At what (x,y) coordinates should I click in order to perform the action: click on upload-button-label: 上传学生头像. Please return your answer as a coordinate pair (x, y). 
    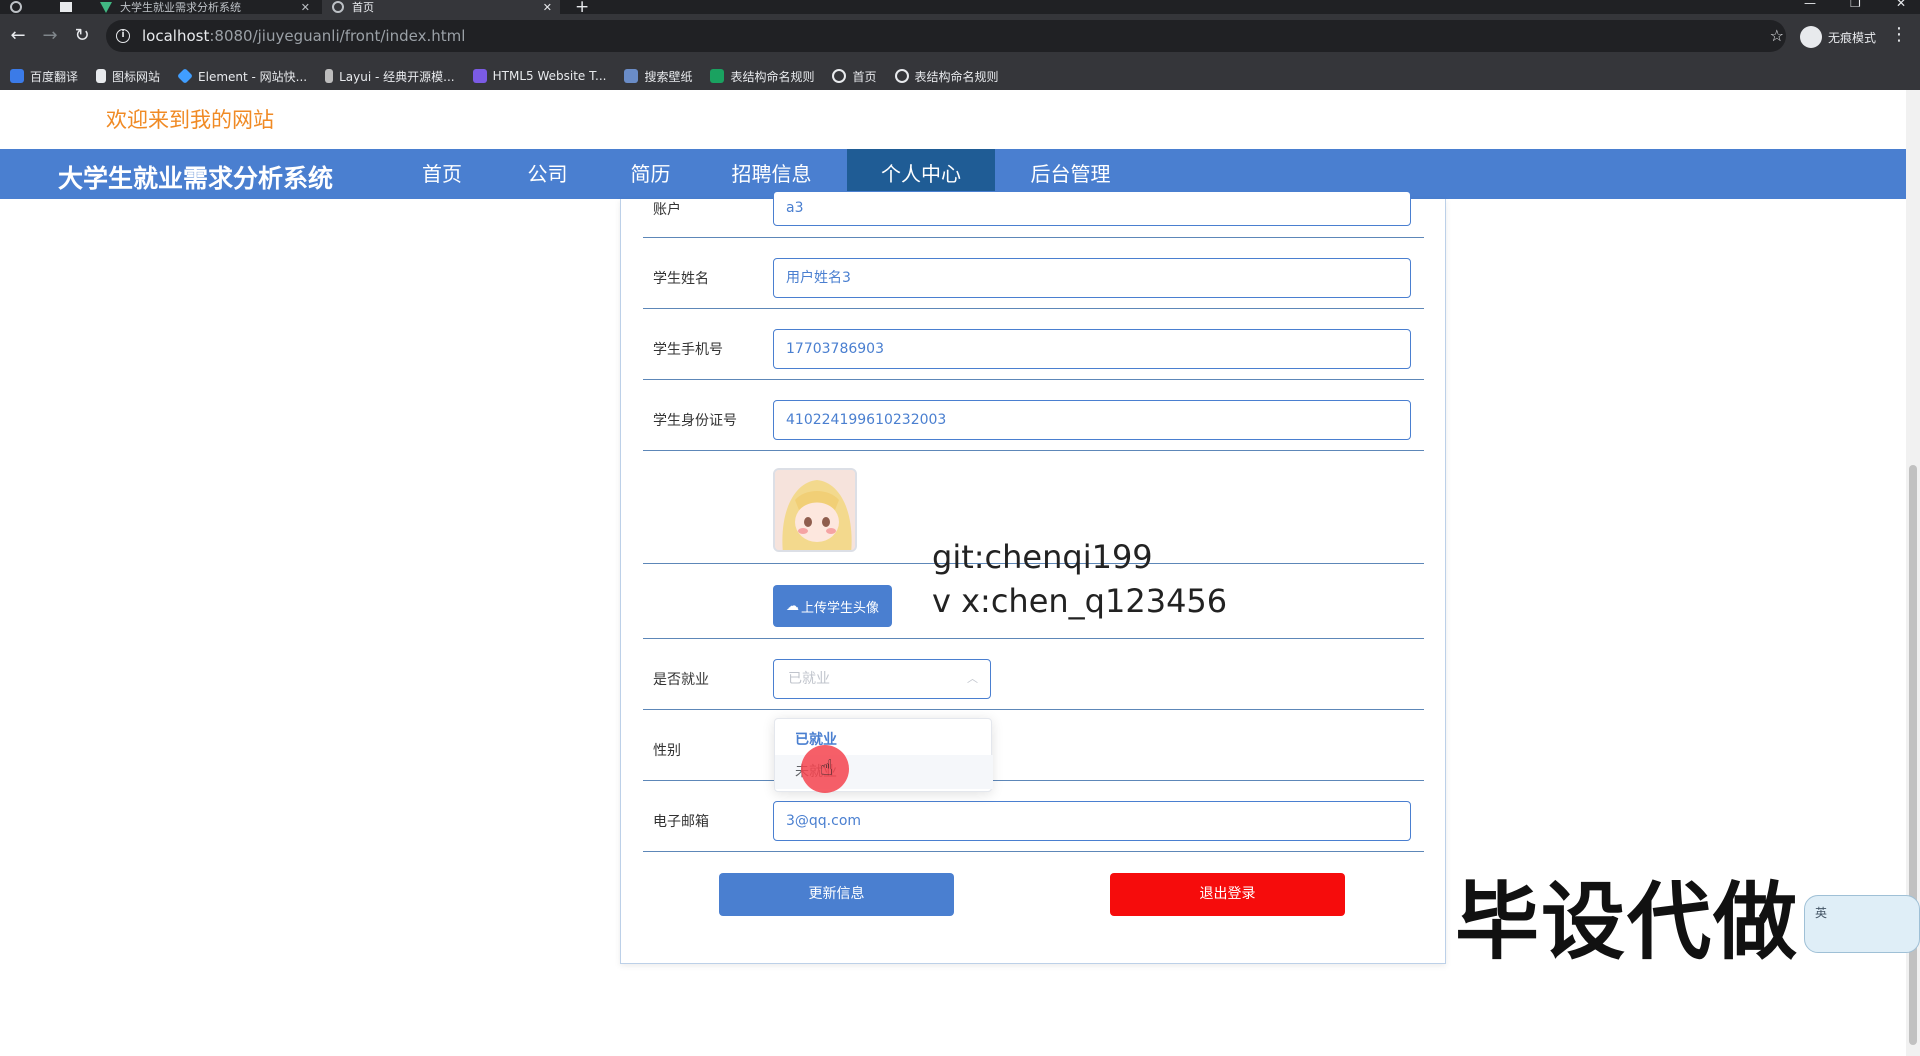
    Looking at the image, I should click on (839, 608).